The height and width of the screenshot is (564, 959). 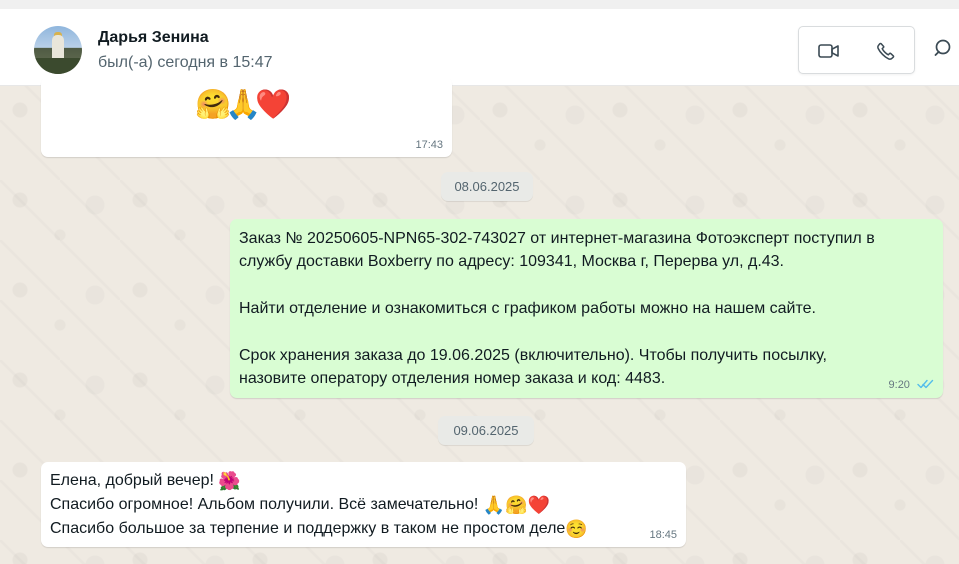 I want to click on flower-emoji: 🌺, so click(x=229, y=481).